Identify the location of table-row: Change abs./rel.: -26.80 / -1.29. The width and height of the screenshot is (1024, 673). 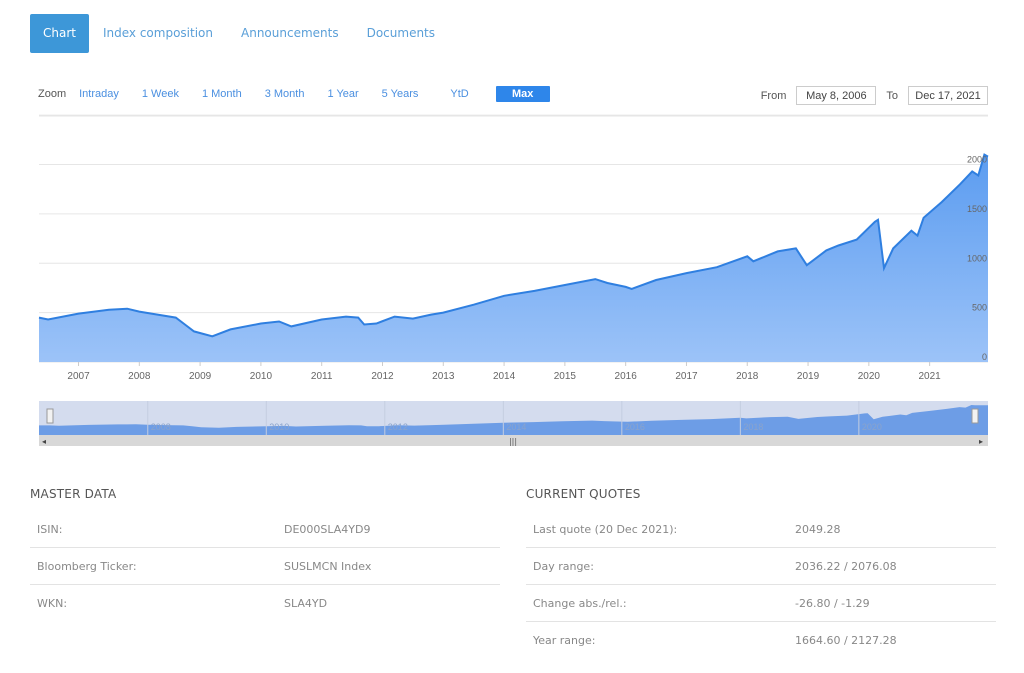
(761, 603).